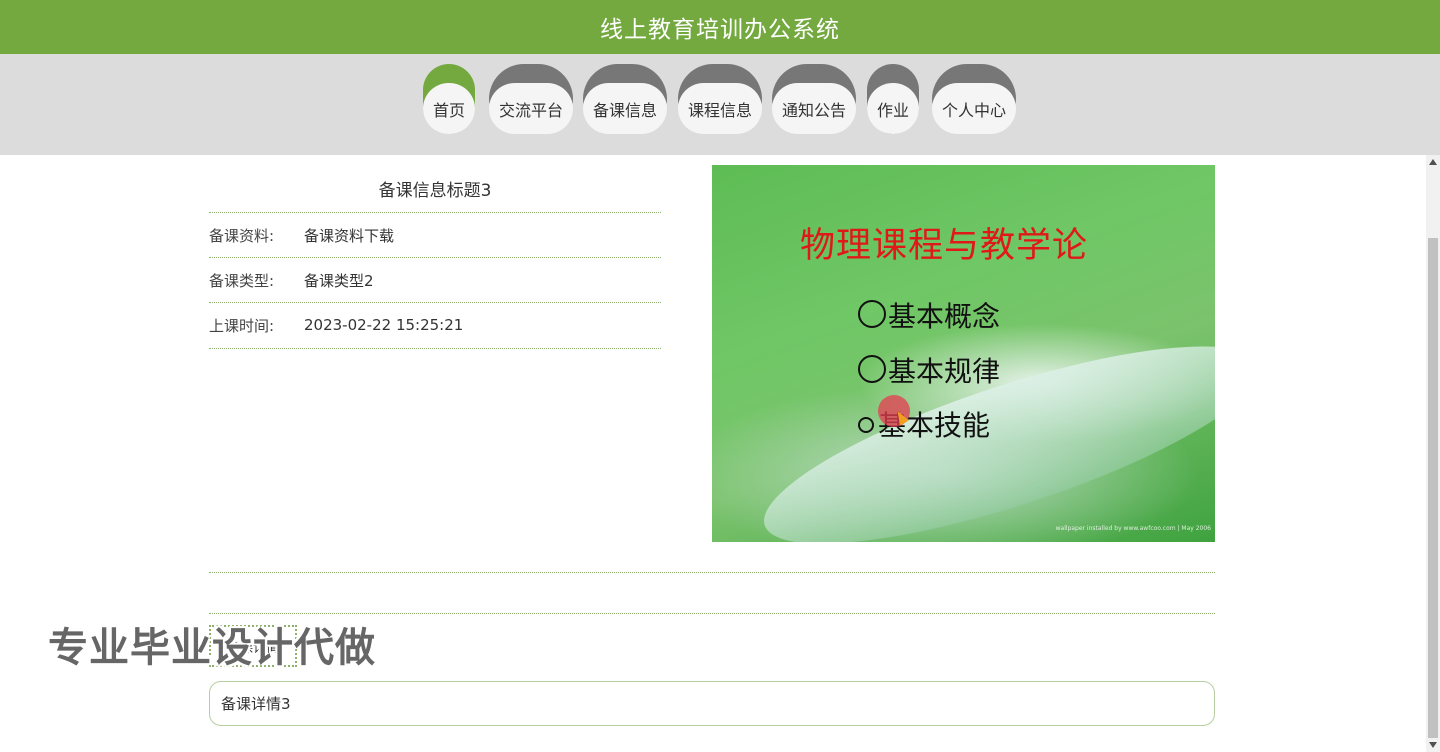 The height and width of the screenshot is (752, 1440). What do you see at coordinates (242, 235) in the screenshot?
I see `info-label: 备课资料:` at bounding box center [242, 235].